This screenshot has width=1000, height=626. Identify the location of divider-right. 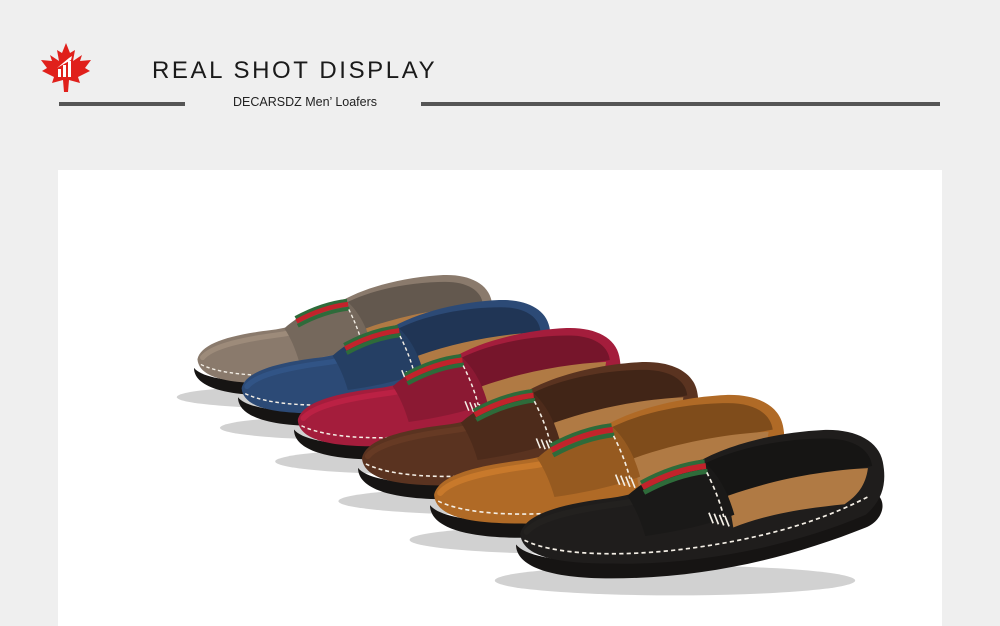
(680, 104).